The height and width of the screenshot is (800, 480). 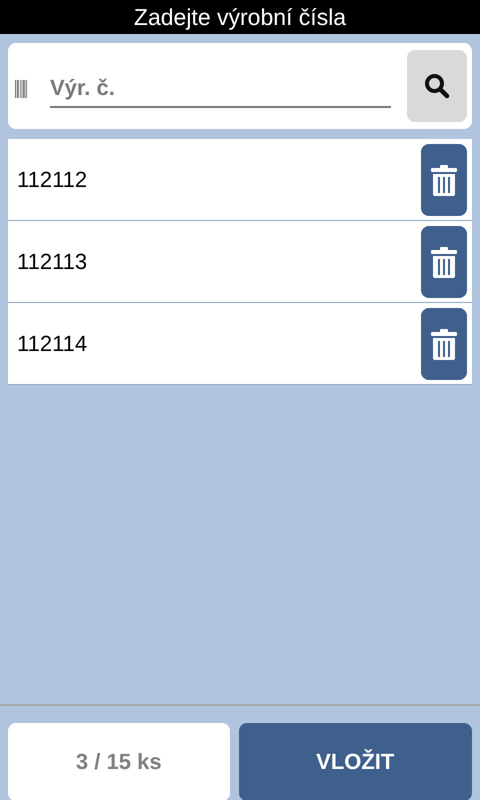 I want to click on screen-title: Zadejte výrobní čísla, so click(x=240, y=17).